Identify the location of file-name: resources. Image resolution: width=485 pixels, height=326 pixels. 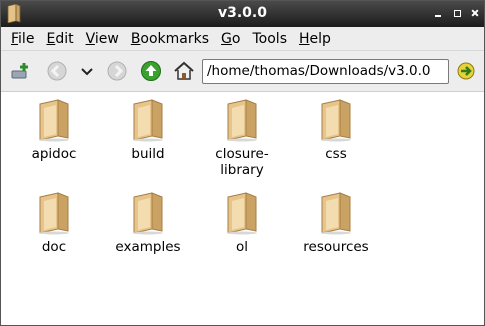
(336, 247).